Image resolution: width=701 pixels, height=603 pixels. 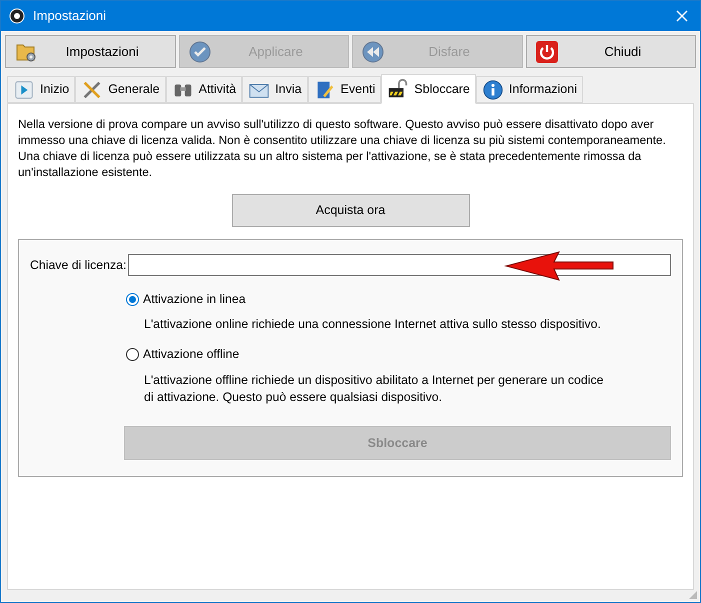 What do you see at coordinates (17, 16) in the screenshot?
I see `app-logo-icon` at bounding box center [17, 16].